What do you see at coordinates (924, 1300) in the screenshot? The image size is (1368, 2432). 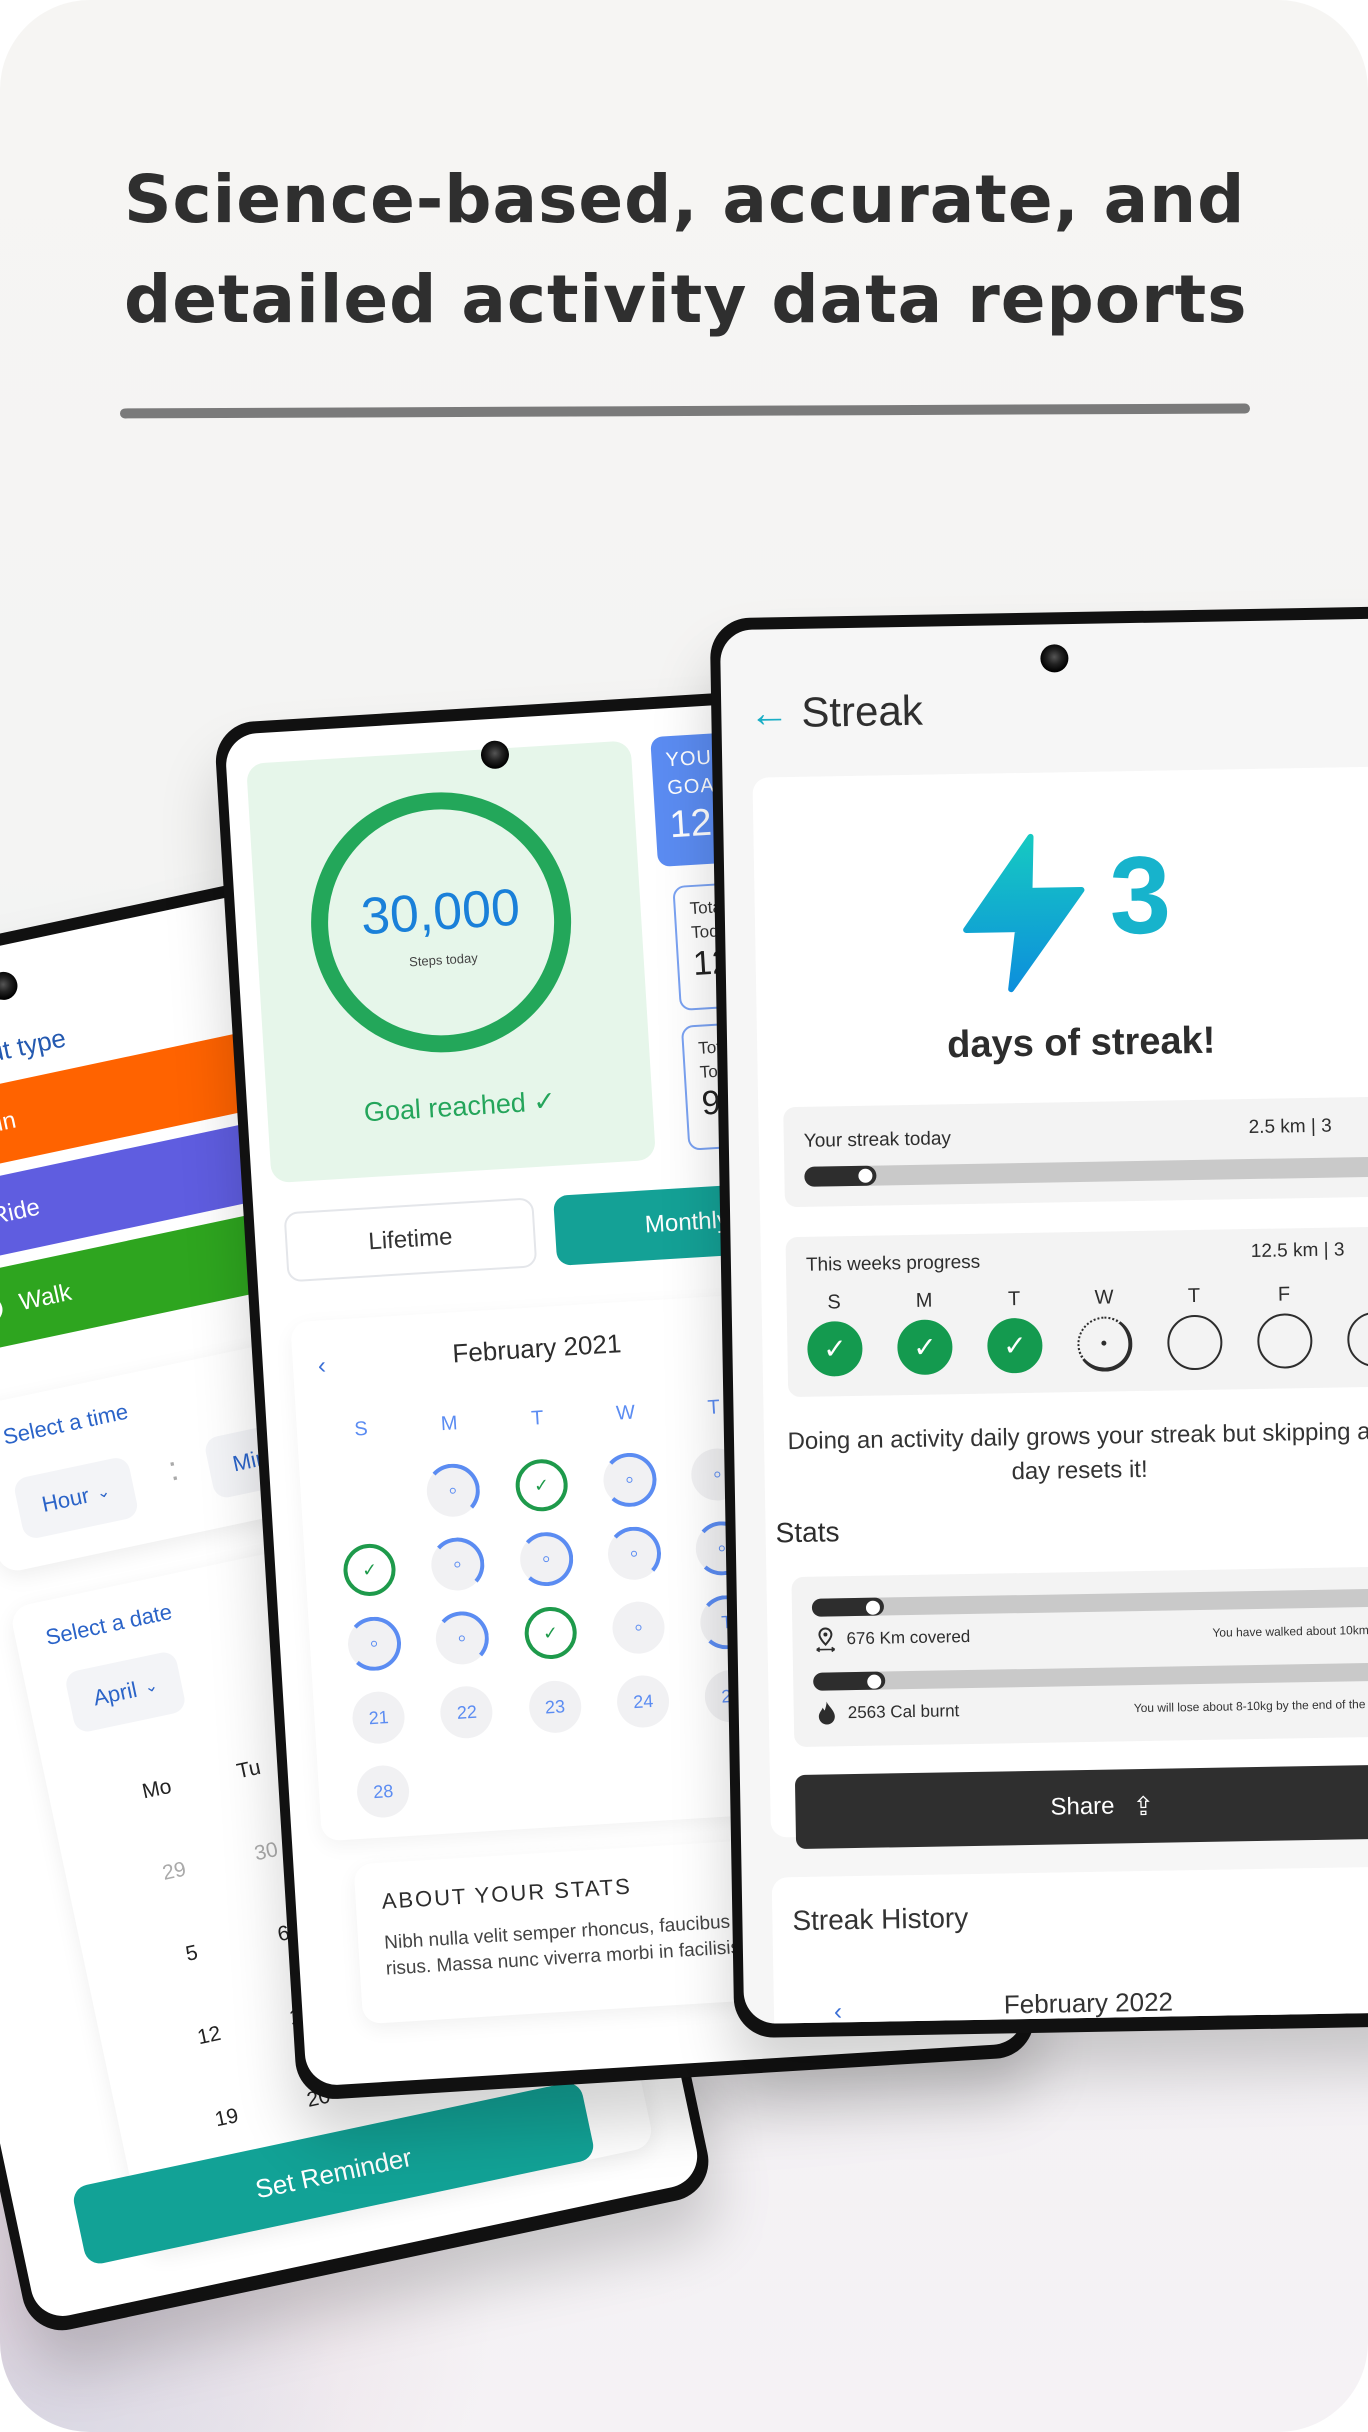 I see `week-day-label: M` at bounding box center [924, 1300].